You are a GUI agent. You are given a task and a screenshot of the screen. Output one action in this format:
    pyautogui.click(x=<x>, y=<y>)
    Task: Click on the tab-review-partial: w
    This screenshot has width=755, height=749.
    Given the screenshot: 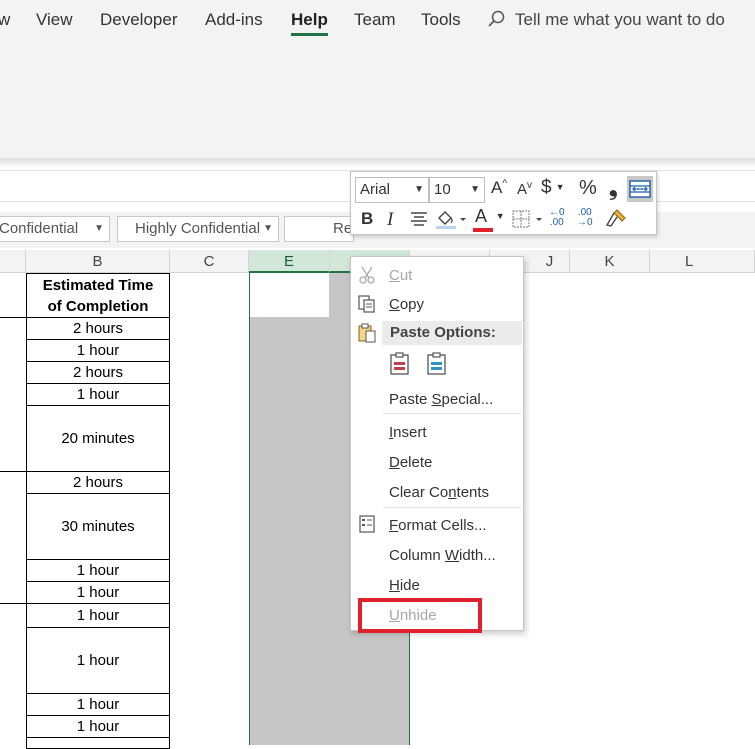 What is the action you would take?
    pyautogui.click(x=5, y=20)
    